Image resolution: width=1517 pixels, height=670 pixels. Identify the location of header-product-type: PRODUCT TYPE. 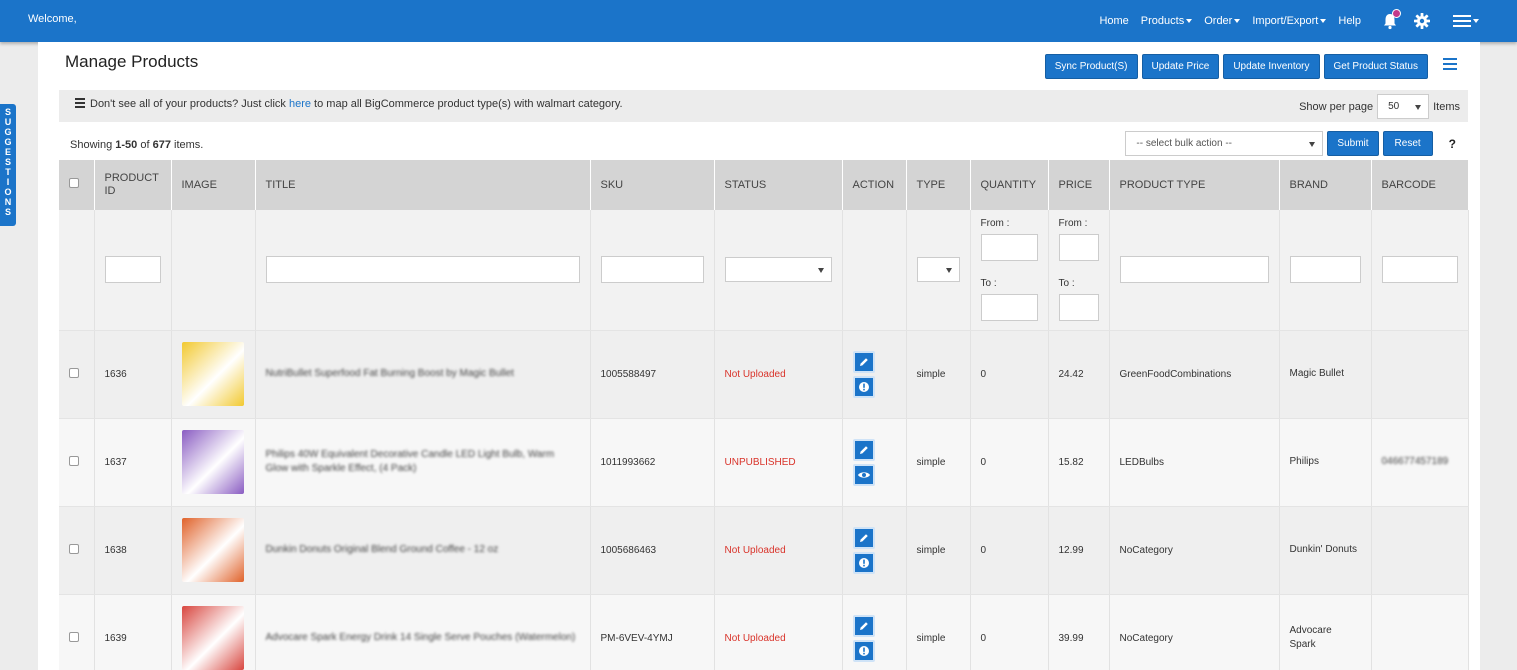
(1194, 185).